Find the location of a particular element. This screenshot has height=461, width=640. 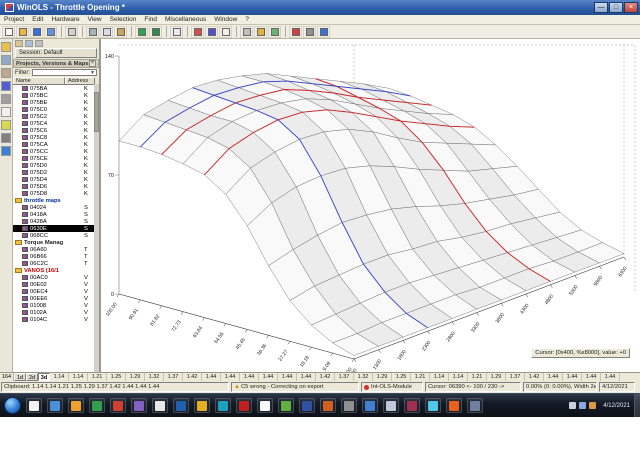

sidebar-scrollbar is located at coordinates (96, 228).